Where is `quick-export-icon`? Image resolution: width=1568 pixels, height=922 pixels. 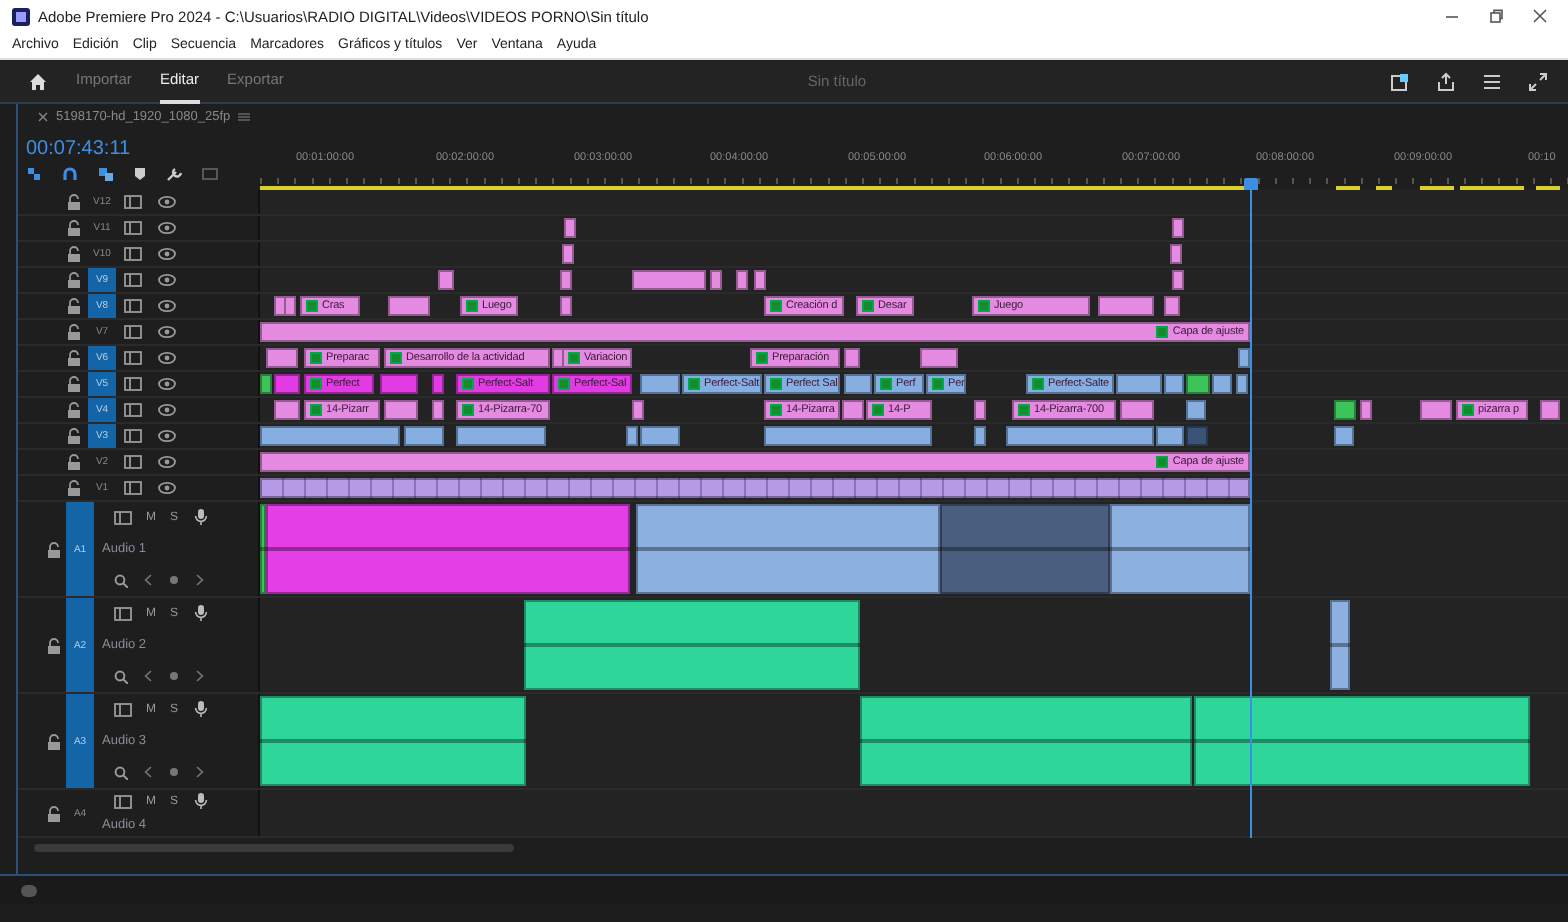
quick-export-icon is located at coordinates (1400, 81).